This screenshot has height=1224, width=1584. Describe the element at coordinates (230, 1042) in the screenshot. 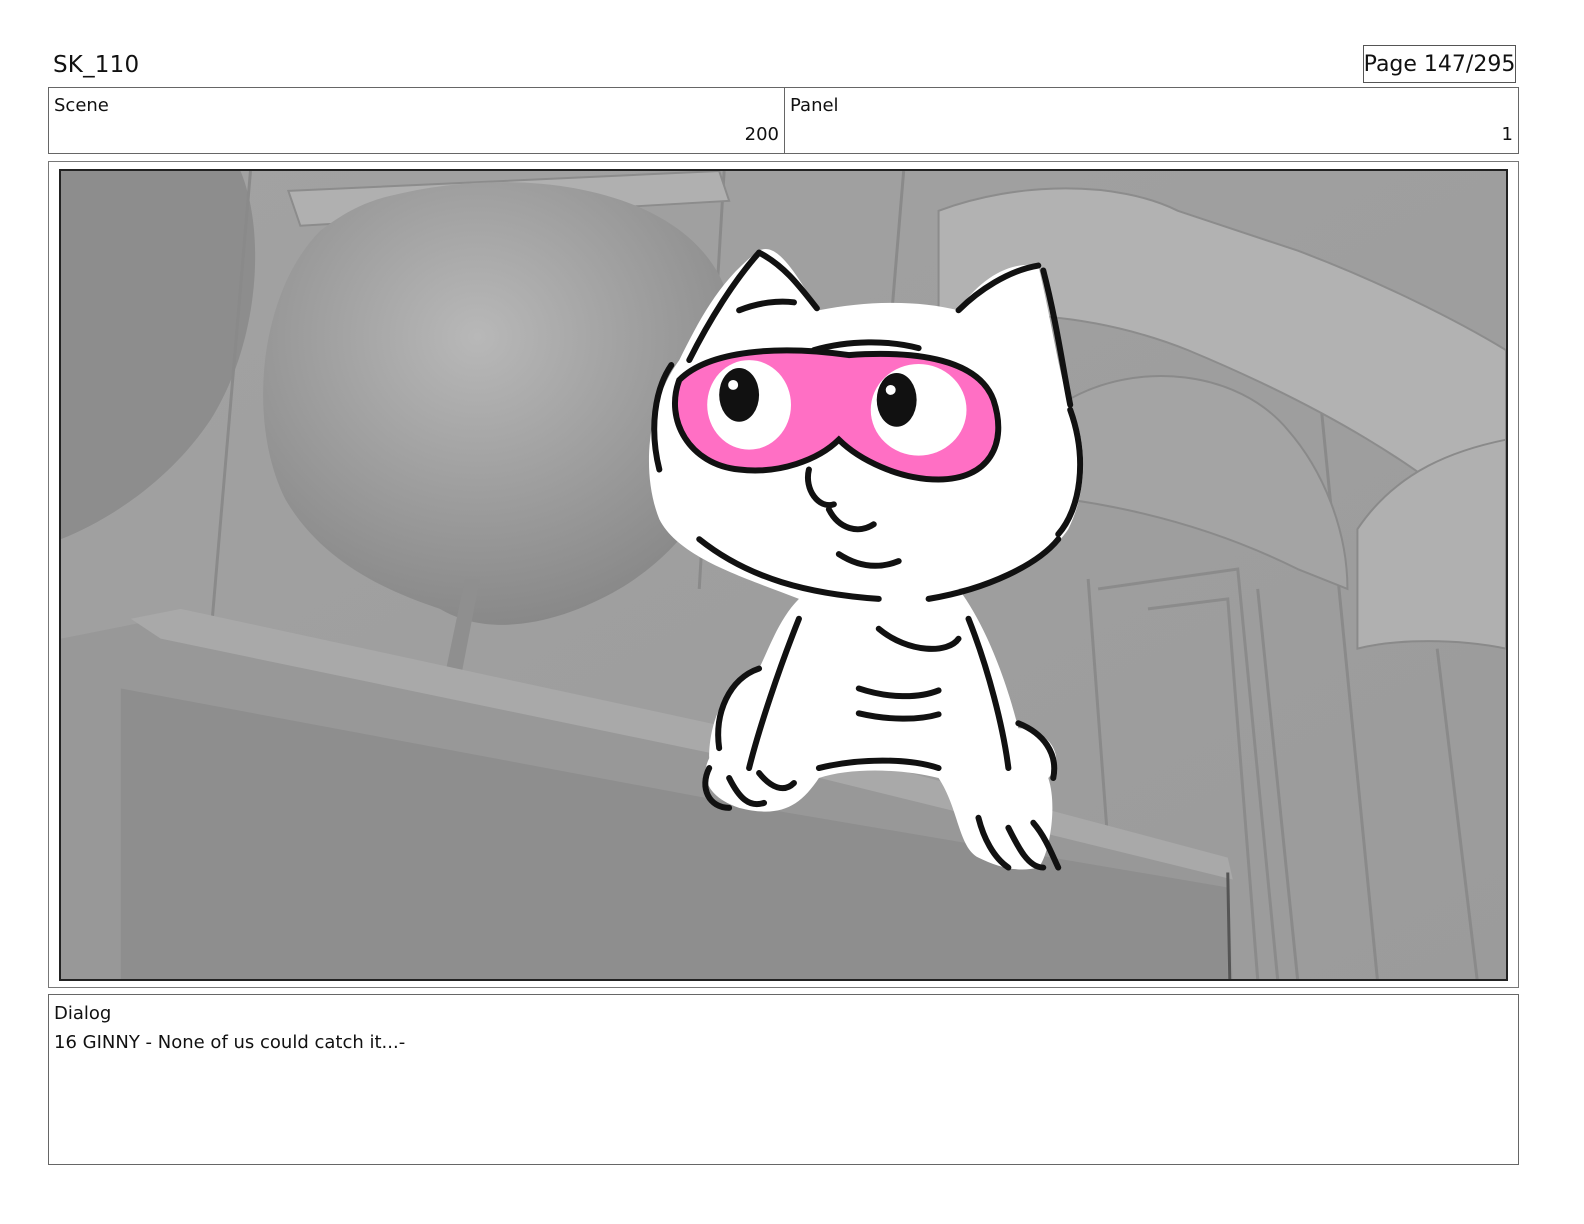

I see `dialog-text: 16 GINNY - None of us could catch it...-` at that location.